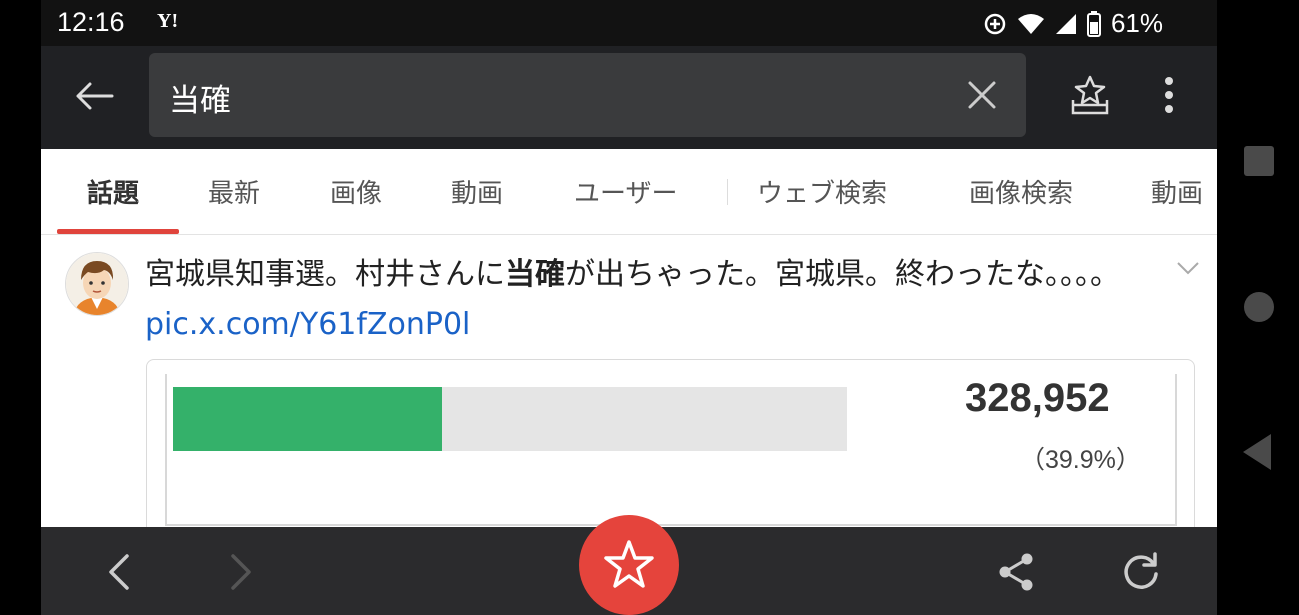  What do you see at coordinates (842, 274) in the screenshot?
I see `tweet-text-after: が出ちゃった。宮城県。終わったな。。。。` at bounding box center [842, 274].